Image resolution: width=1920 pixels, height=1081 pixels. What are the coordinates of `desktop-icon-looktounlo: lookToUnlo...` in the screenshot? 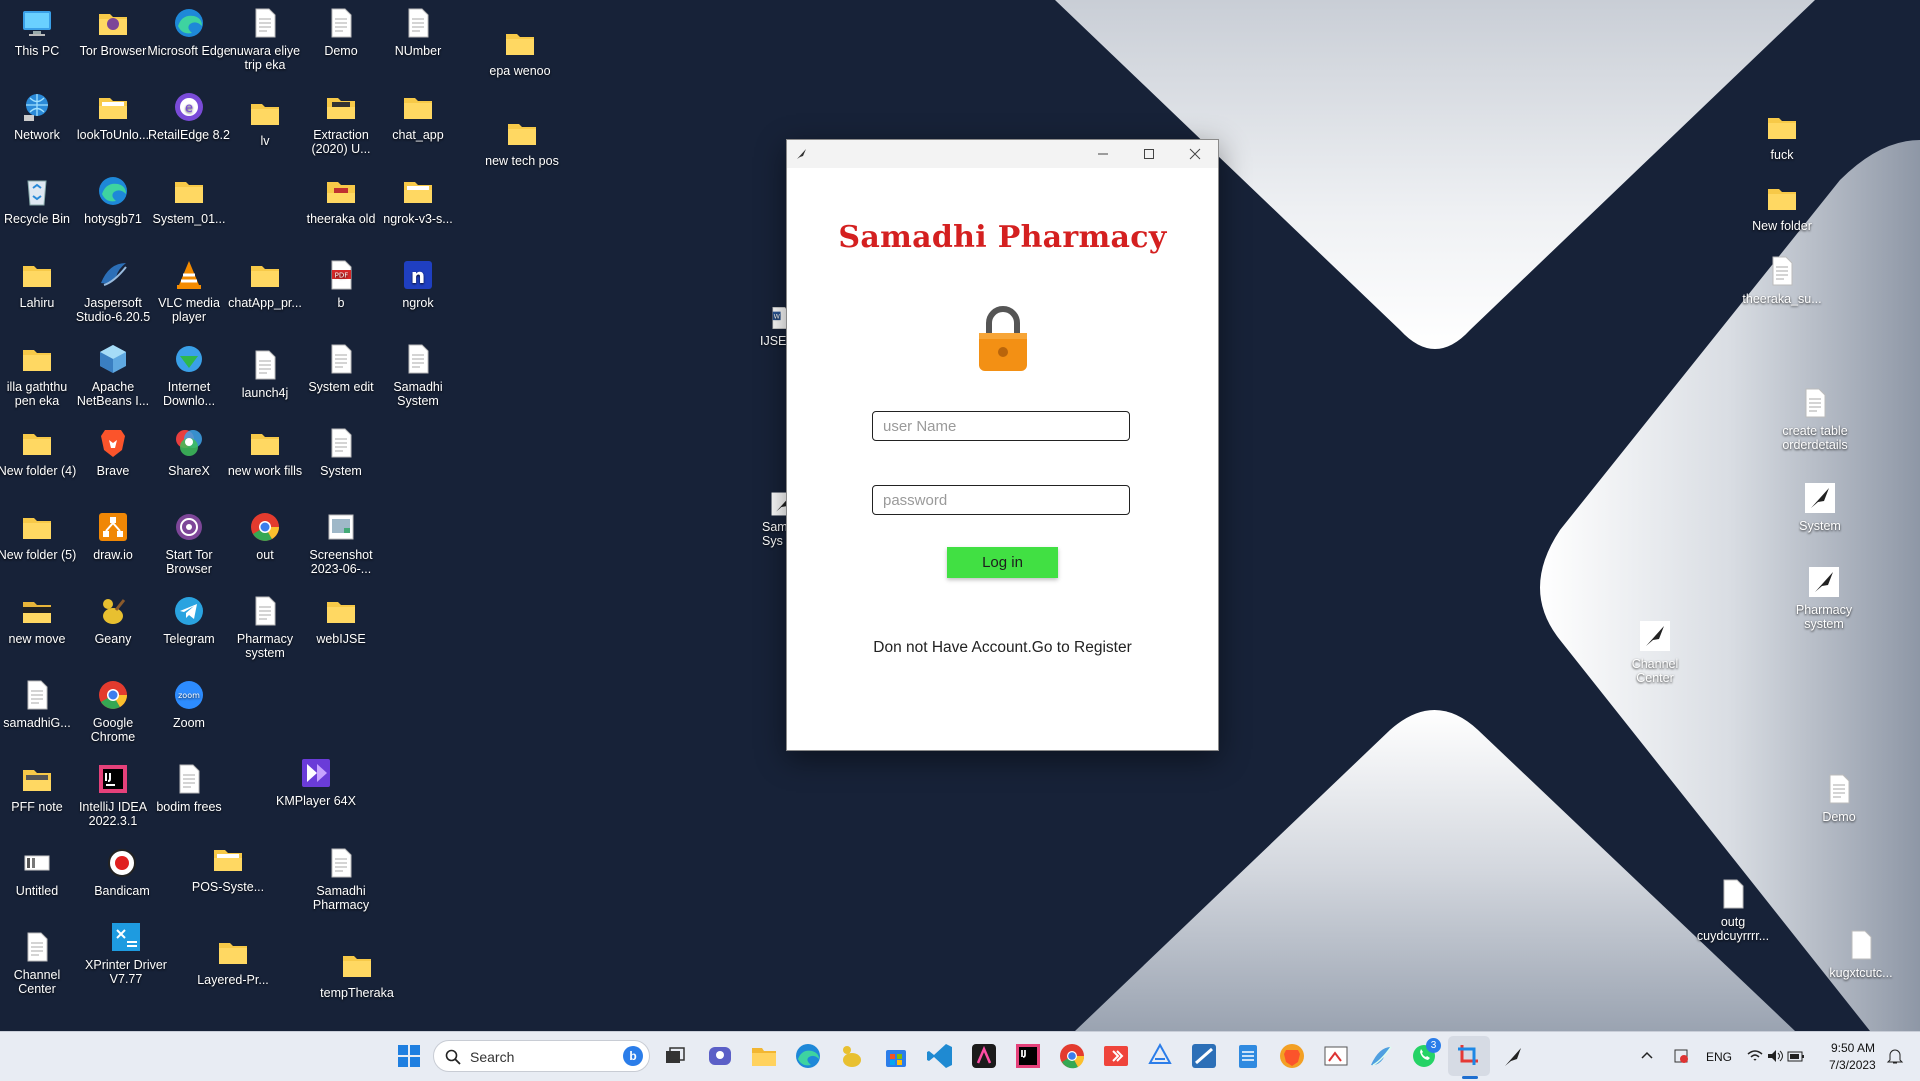 It's located at (113, 116).